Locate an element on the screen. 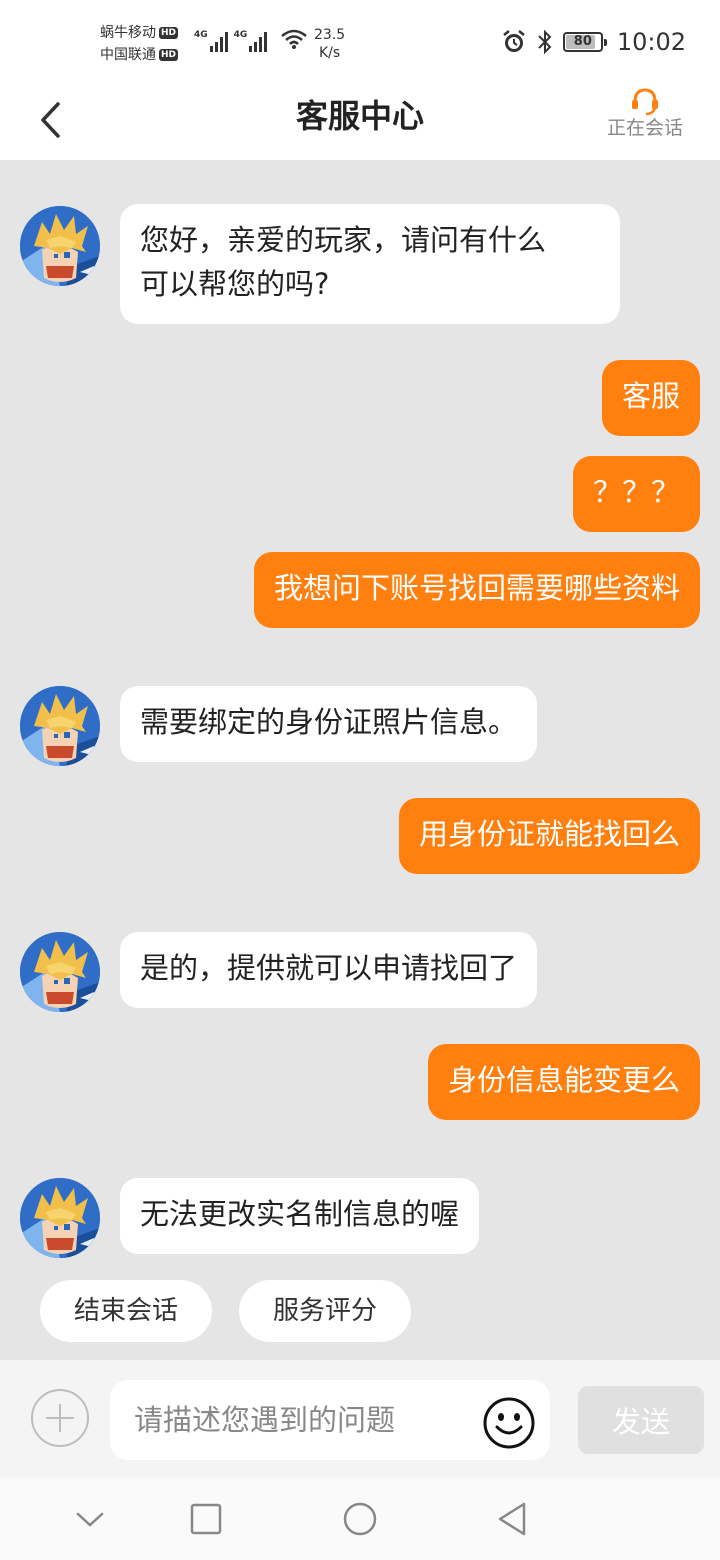 The image size is (720, 1560). network-speed: 23.5 K/s is located at coordinates (329, 44).